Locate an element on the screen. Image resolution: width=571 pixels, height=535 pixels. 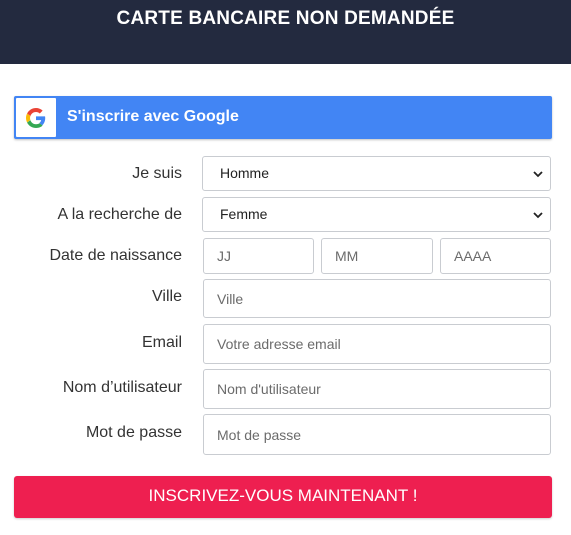
username-input is located at coordinates (377, 389).